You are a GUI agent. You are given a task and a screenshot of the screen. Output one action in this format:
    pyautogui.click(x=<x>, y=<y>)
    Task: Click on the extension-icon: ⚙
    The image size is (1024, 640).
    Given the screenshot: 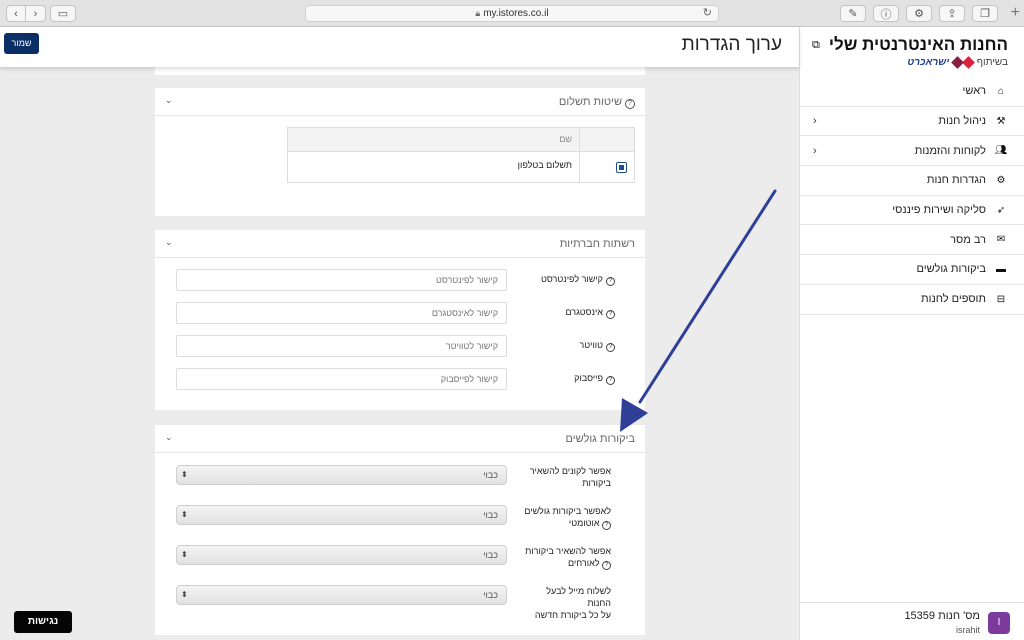 What is the action you would take?
    pyautogui.click(x=919, y=13)
    